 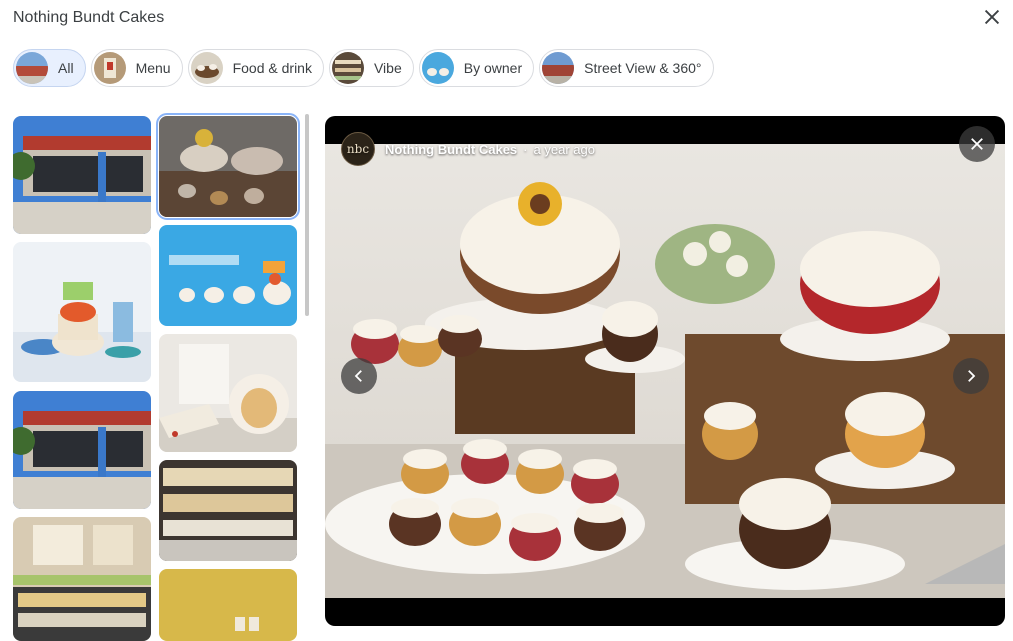 I want to click on photo-attribution: nbc Nothing Bundt Cakes · a year ago, so click(x=468, y=149).